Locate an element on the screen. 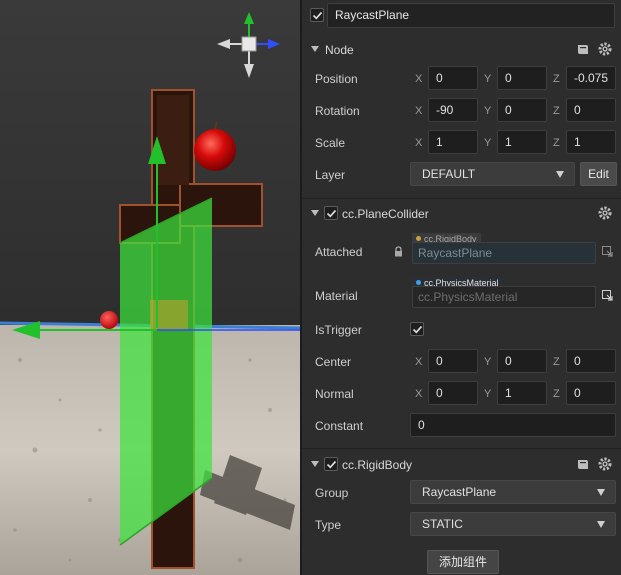 This screenshot has width=621, height=575. position-label: Position is located at coordinates (336, 79).